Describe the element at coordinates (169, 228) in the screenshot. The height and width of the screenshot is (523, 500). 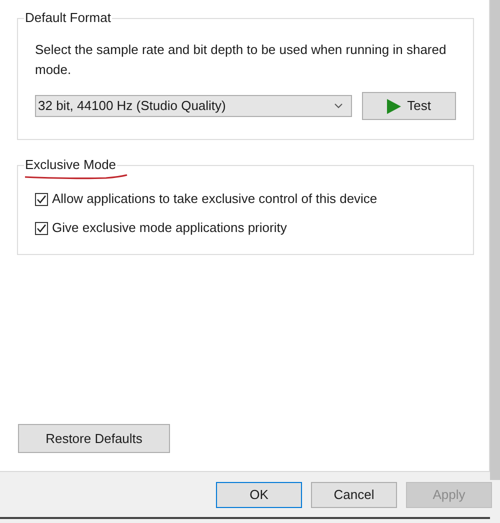
I see `checkbox-label: Give exclusive mode applications priority` at that location.